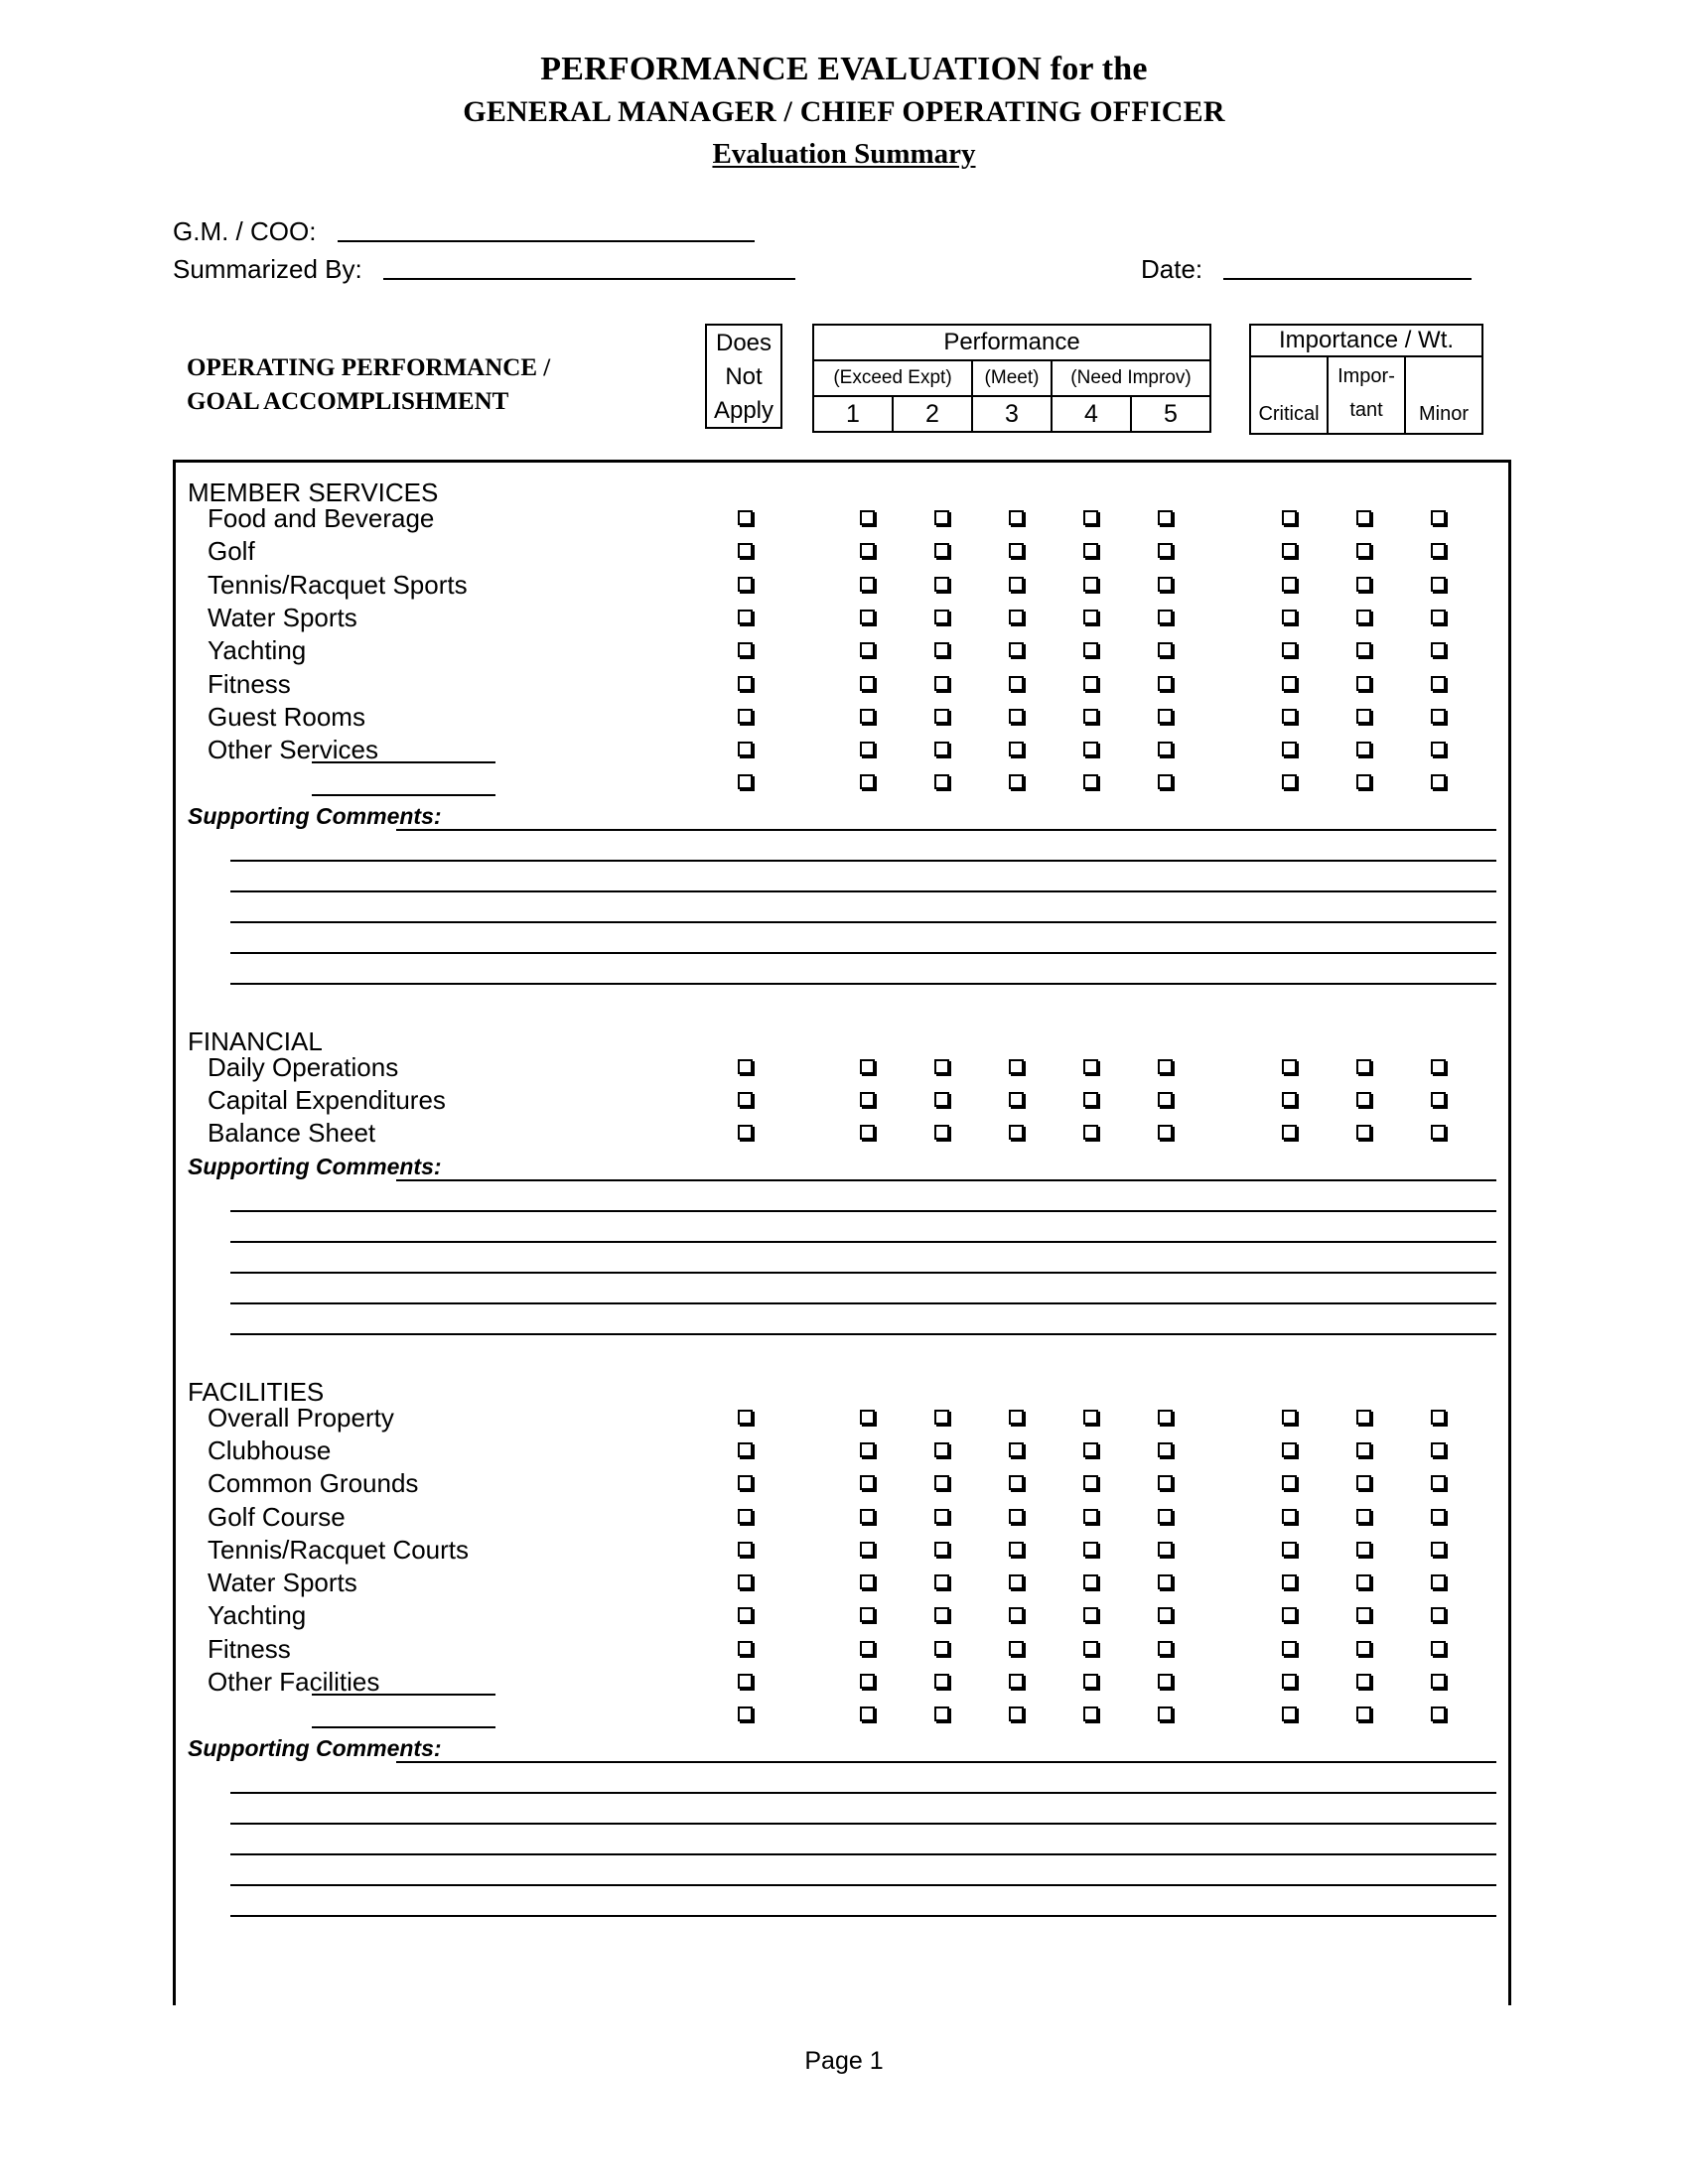 This screenshot has height=2184, width=1688. Describe the element at coordinates (403, 795) in the screenshot. I see `other-write-in-input` at that location.